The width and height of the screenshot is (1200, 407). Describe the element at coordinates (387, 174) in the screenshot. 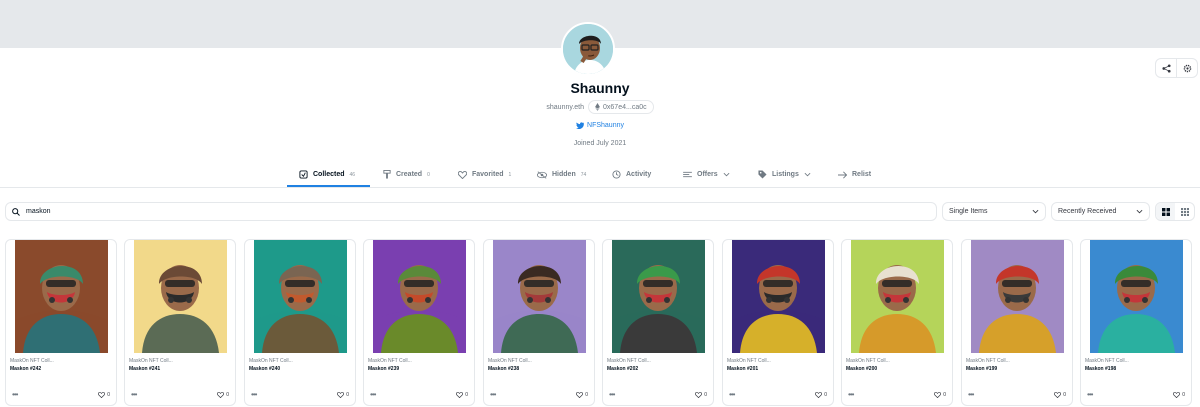

I see `paint-brush-icon` at that location.